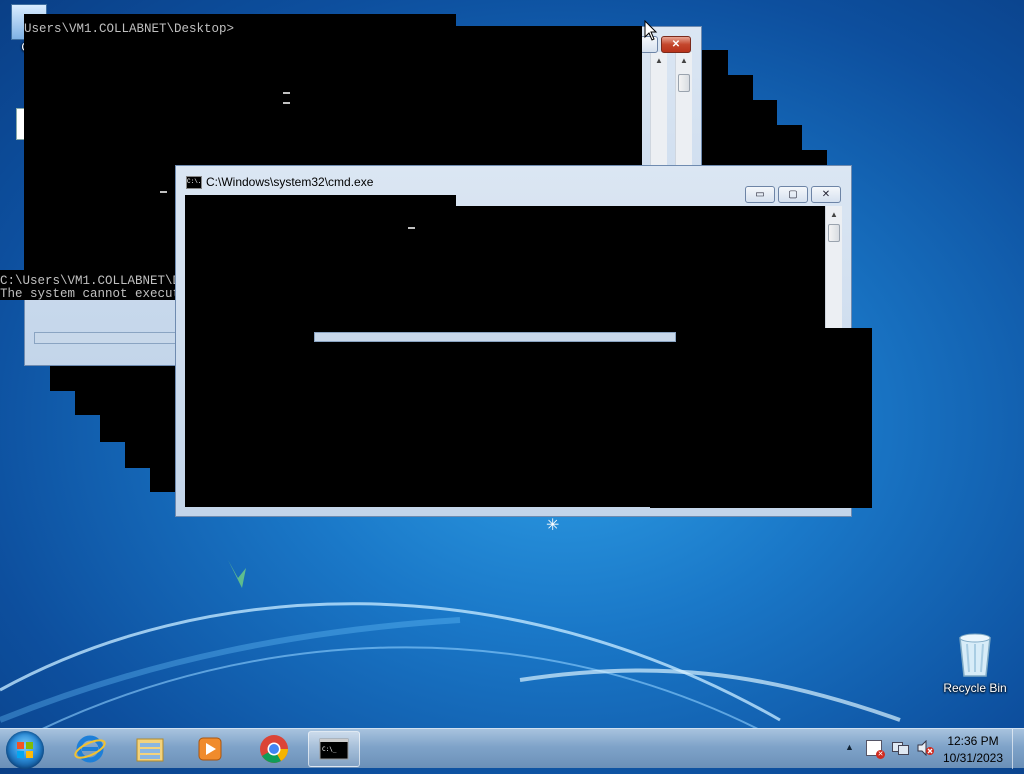  I want to click on cmd-window-title: C:\Windows\system32\cmd.exe, so click(290, 182).